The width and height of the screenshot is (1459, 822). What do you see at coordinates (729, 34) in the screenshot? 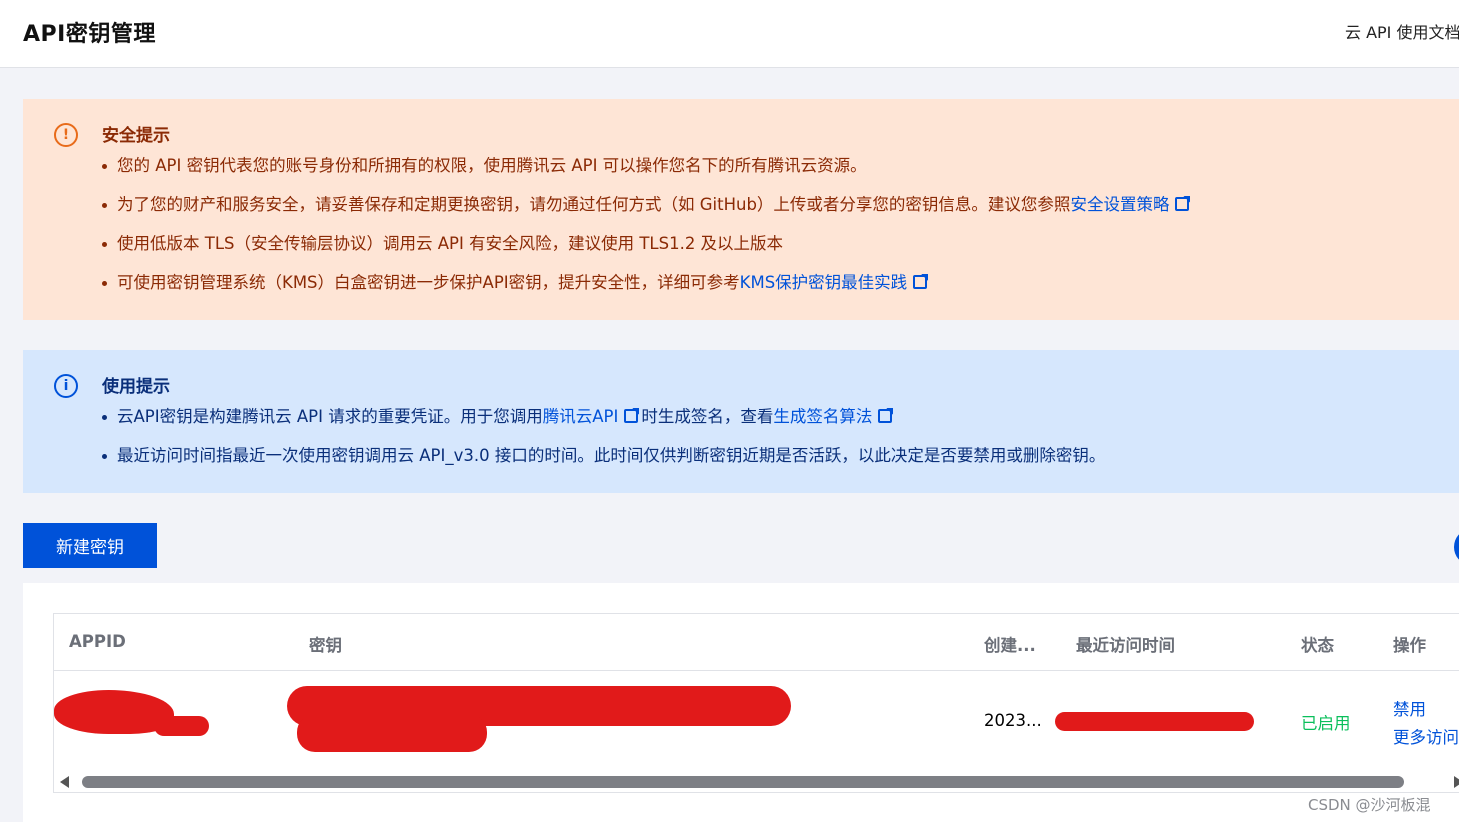
I see `page-header: API密钥管理 云 API 使用文档` at bounding box center [729, 34].